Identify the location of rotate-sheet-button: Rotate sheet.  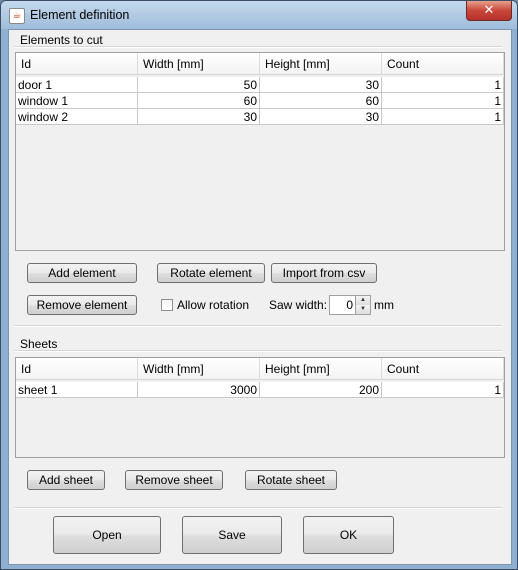
(291, 480).